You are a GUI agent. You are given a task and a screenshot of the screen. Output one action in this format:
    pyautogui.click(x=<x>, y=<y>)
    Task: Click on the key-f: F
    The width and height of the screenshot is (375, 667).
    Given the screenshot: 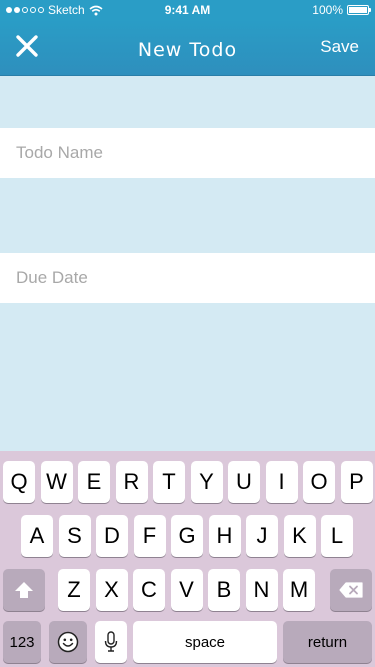 What is the action you would take?
    pyautogui.click(x=149, y=536)
    